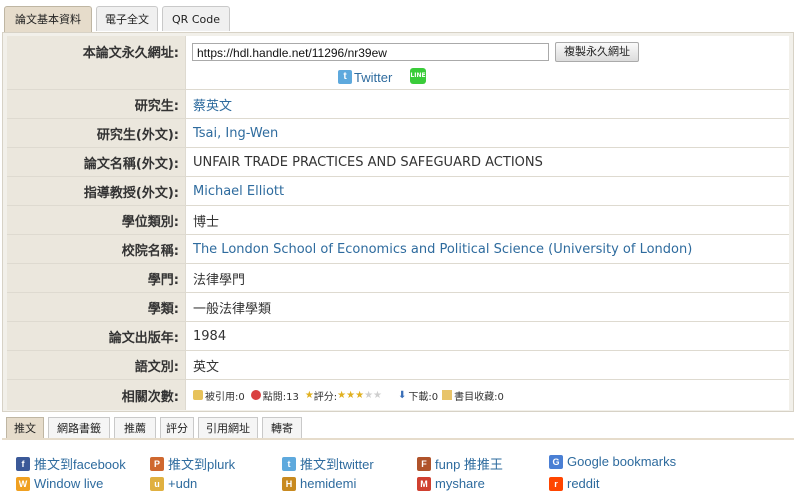  I want to click on share-label: 推文到facebook, so click(80, 464).